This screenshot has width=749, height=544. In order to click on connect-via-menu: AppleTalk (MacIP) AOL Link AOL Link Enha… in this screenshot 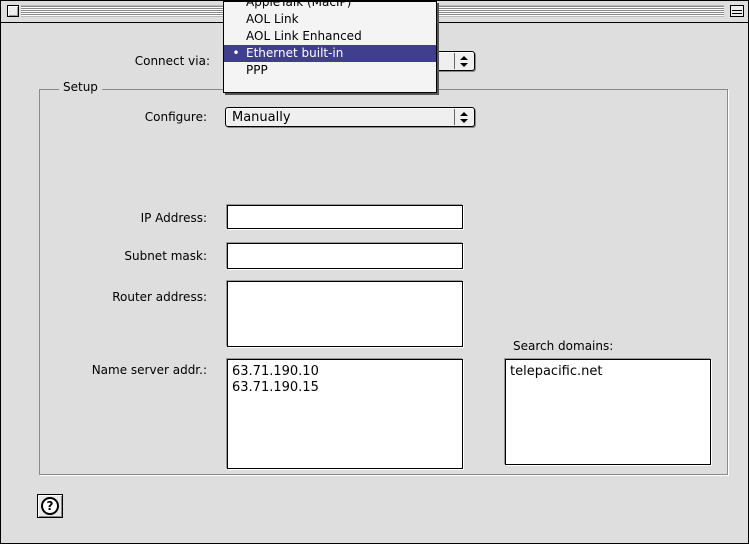, I will do `click(330, 47)`.